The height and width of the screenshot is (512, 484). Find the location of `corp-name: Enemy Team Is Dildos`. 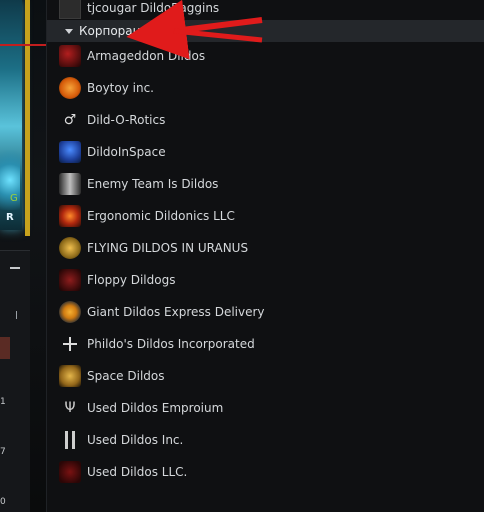

corp-name: Enemy Team Is Dildos is located at coordinates (153, 184).